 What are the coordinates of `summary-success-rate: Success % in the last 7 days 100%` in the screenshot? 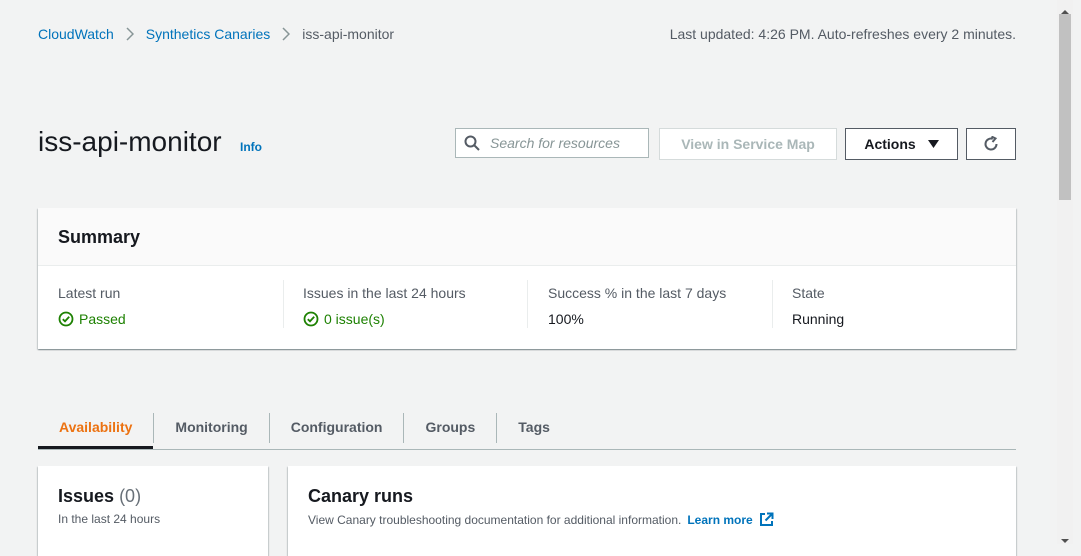 It's located at (637, 306).